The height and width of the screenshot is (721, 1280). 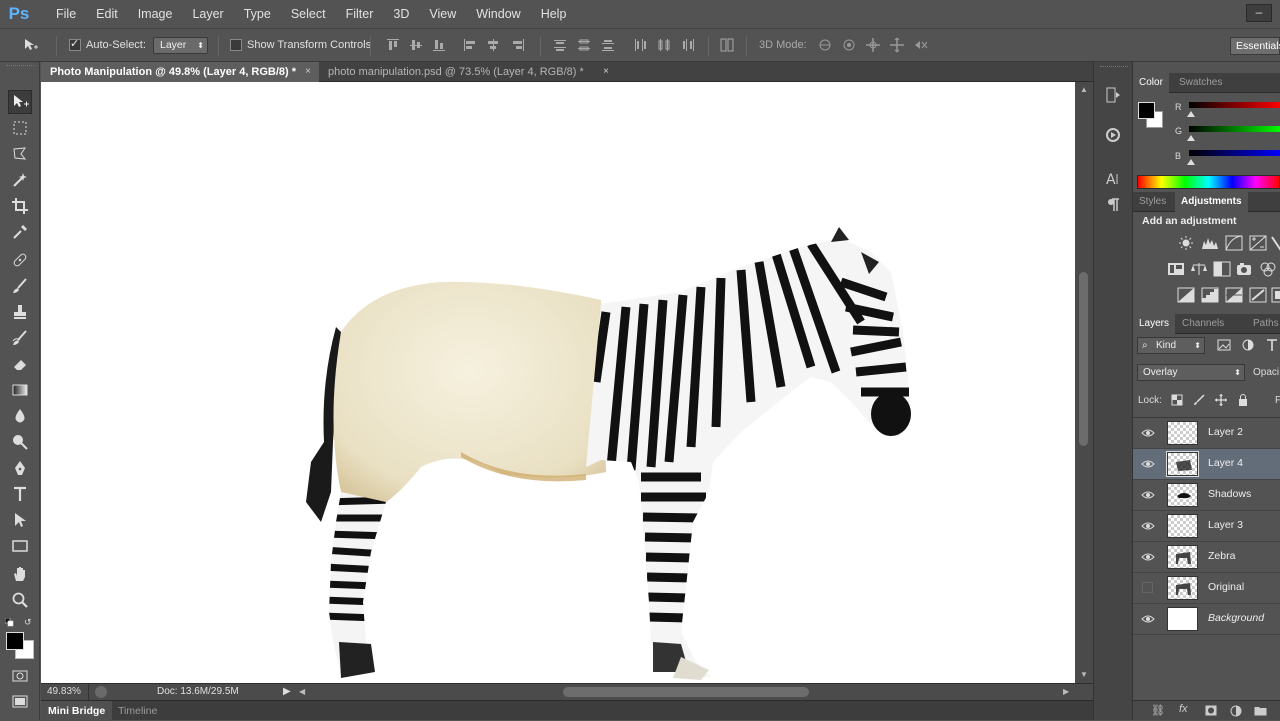 What do you see at coordinates (20, 260) in the screenshot?
I see `healing-brush-tool-icon` at bounding box center [20, 260].